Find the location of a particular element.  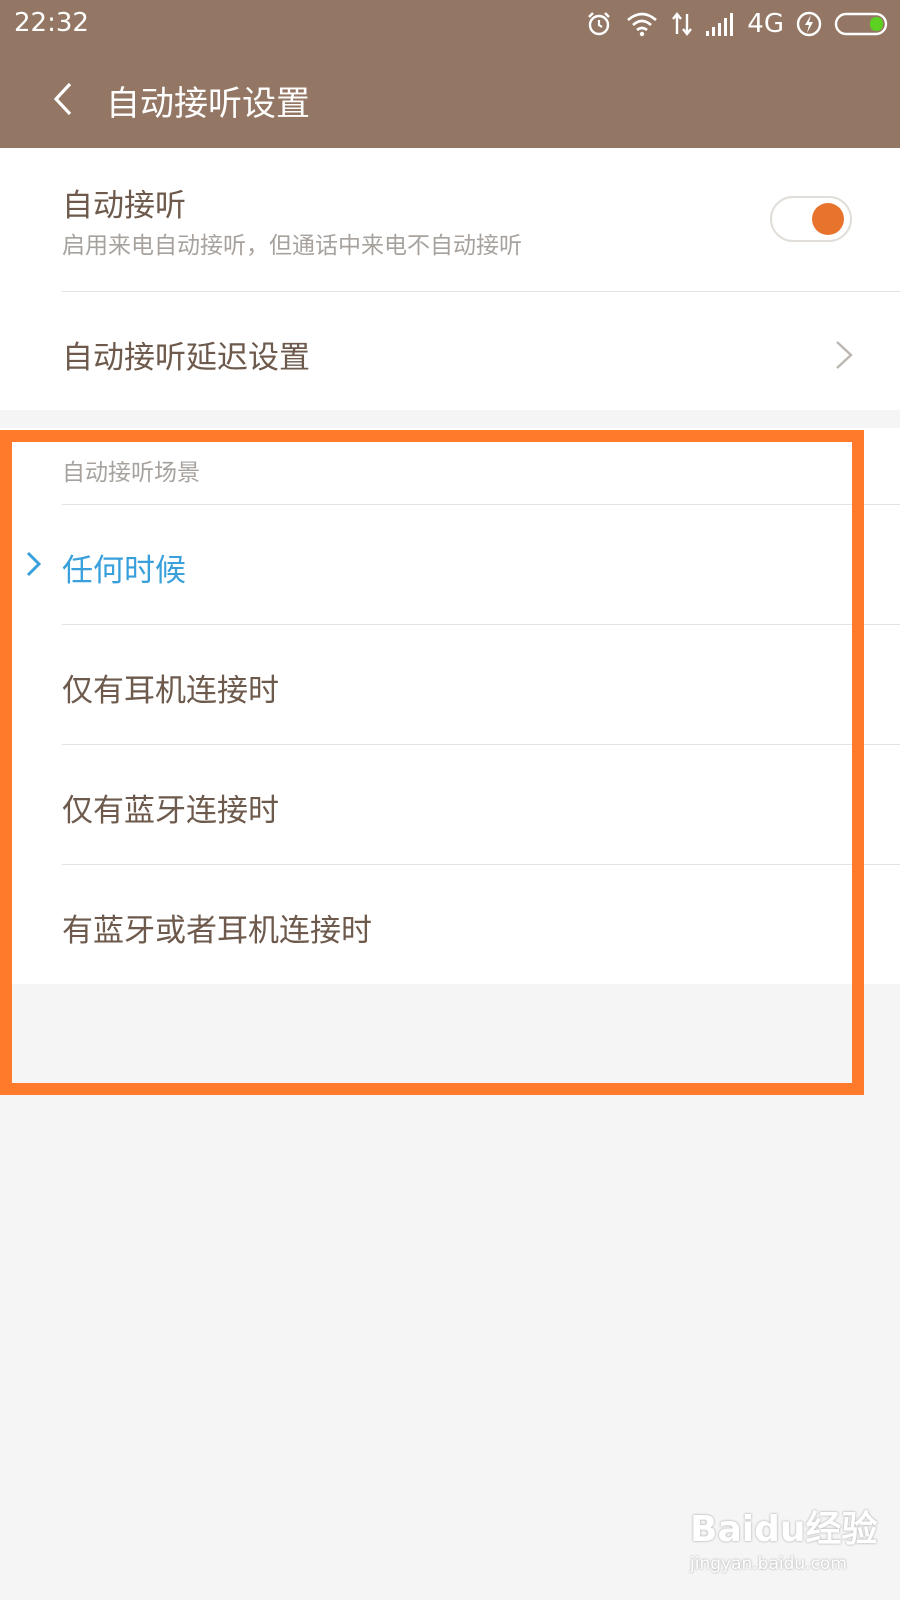

data-transfer-icon is located at coordinates (682, 24).